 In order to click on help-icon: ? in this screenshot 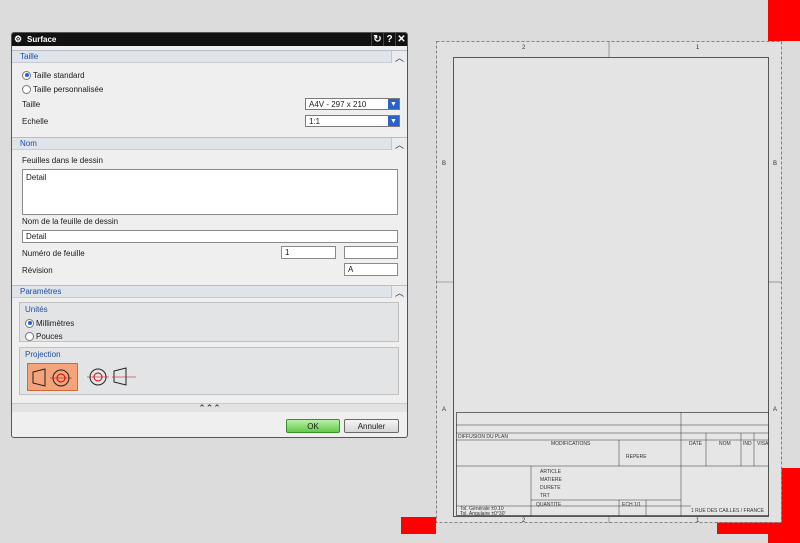, I will do `click(389, 39)`.